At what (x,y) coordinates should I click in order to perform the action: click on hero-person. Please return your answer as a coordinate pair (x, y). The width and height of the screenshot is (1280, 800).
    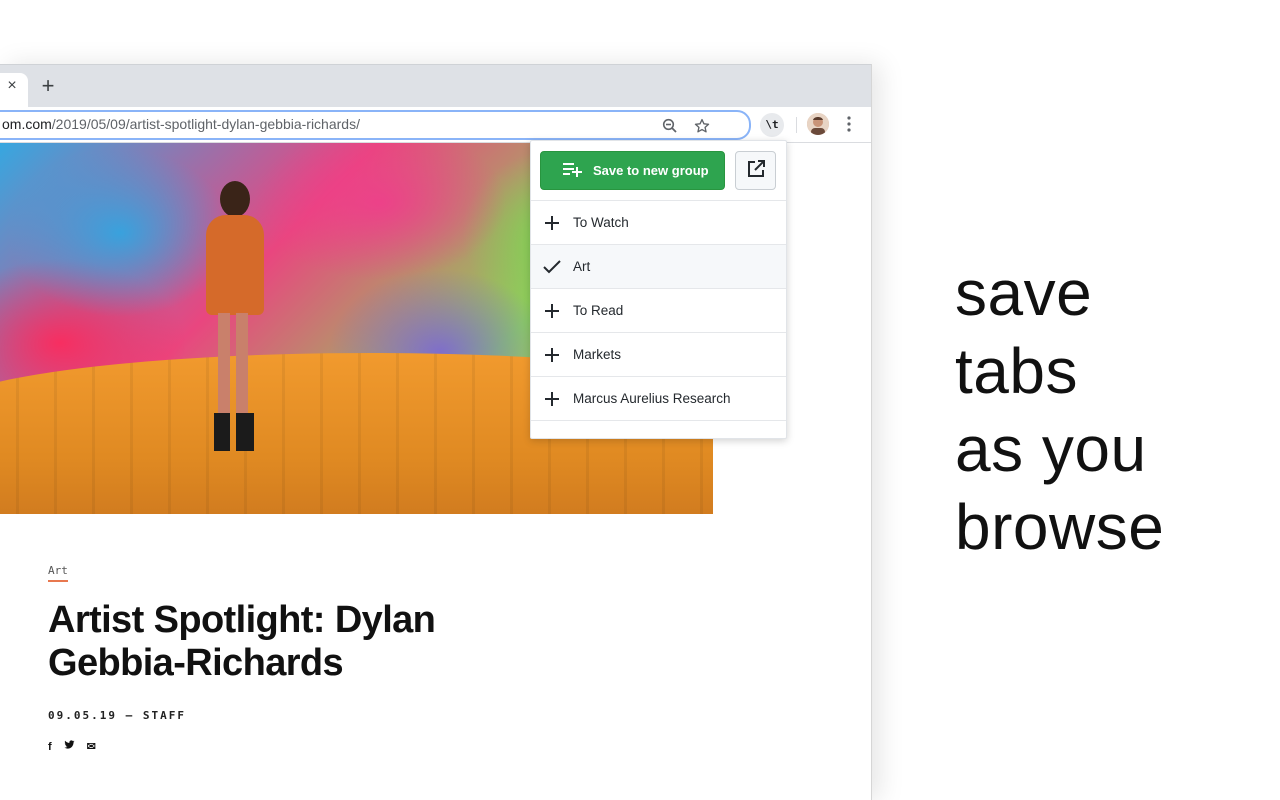
    Looking at the image, I should click on (234, 326).